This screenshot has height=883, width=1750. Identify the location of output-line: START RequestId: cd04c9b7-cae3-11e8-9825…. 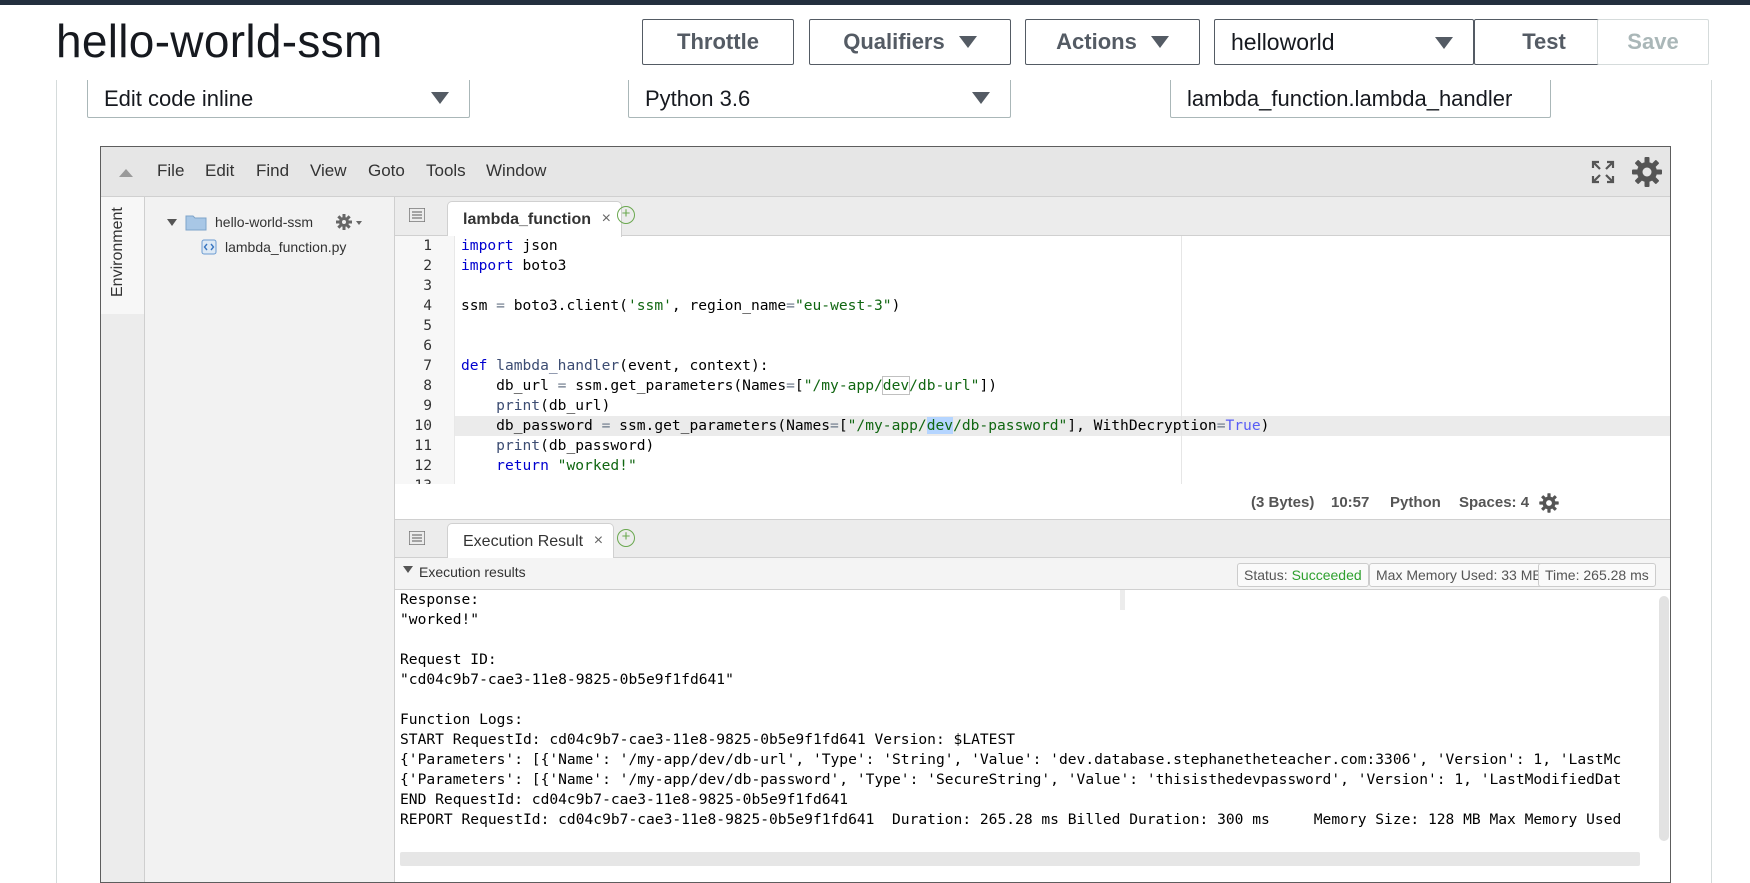
(708, 739).